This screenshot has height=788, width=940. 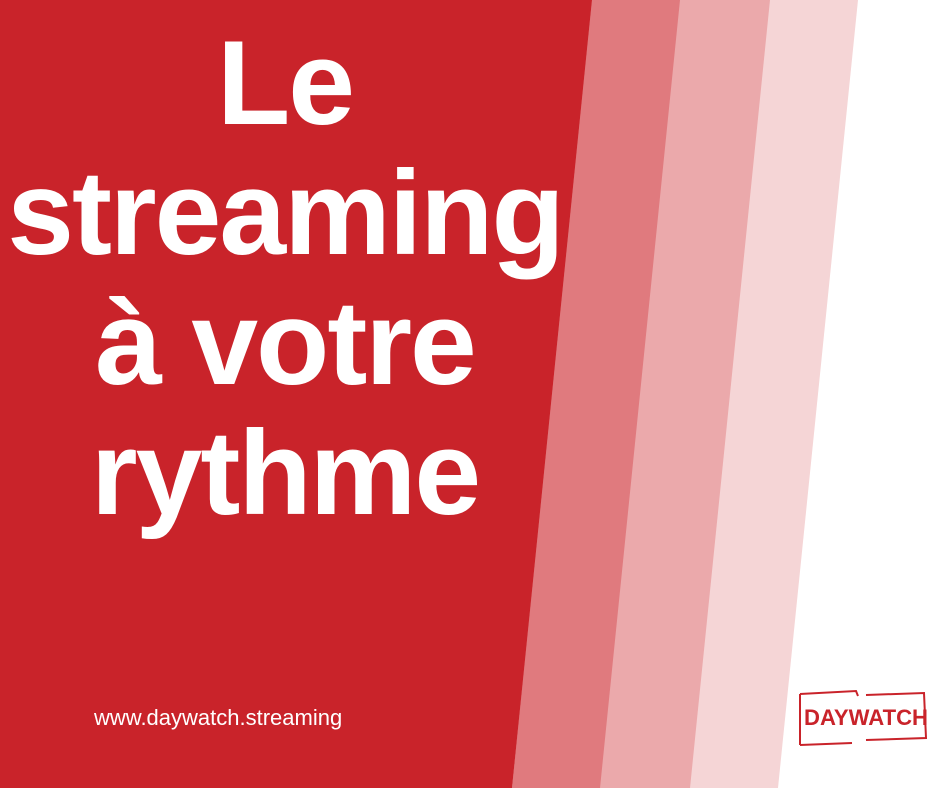 I want to click on headline-line-4: rythme, so click(x=285, y=473).